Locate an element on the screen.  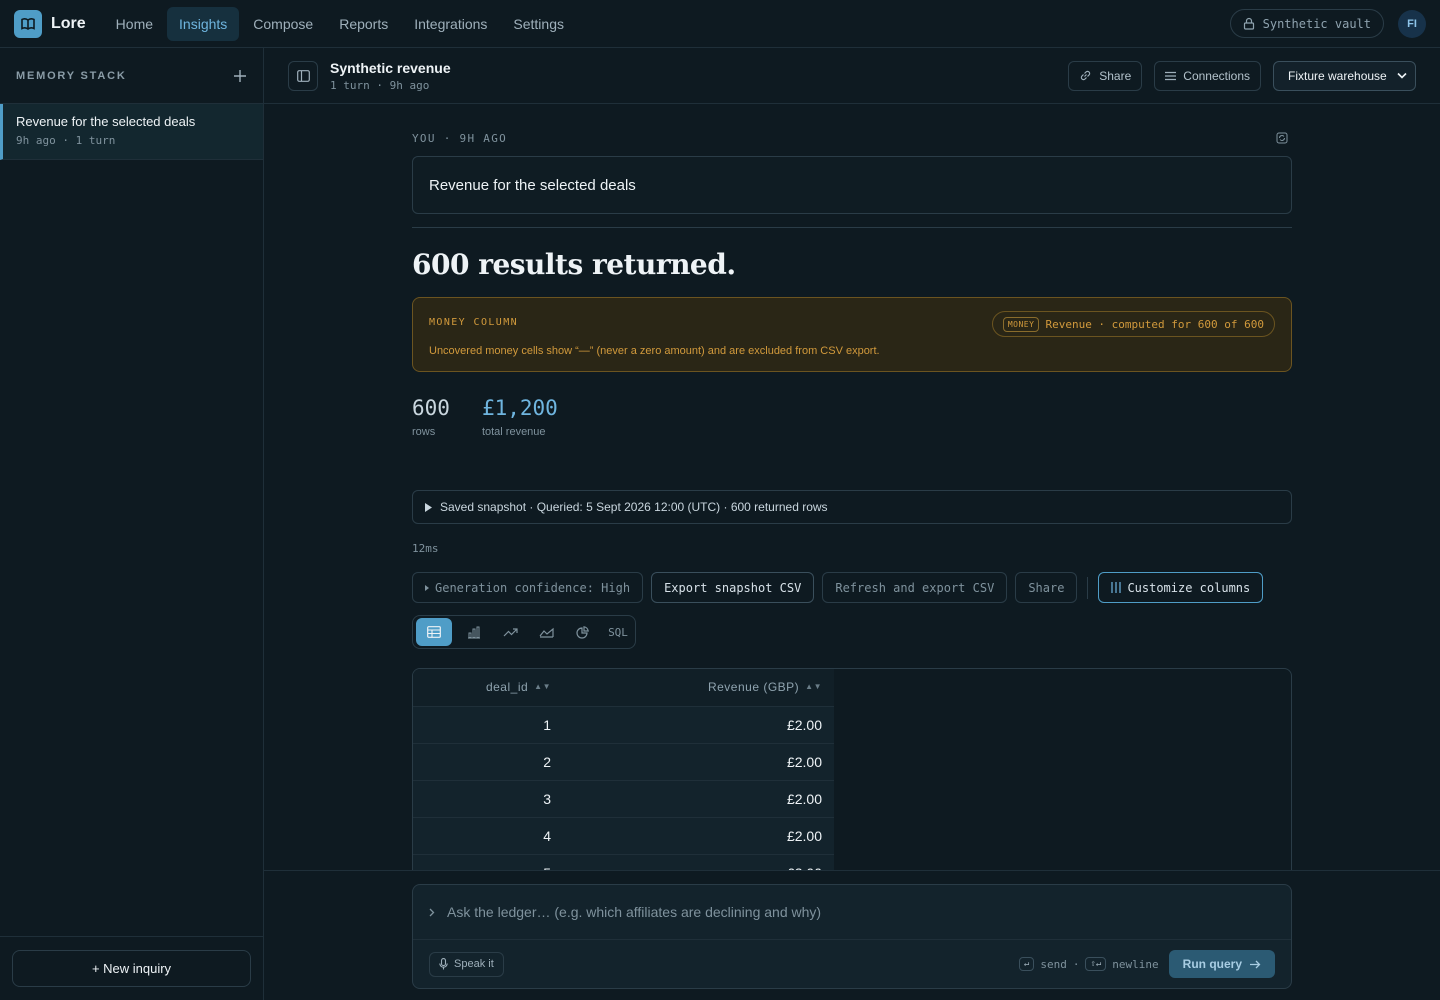
table-row: 2 £2.00 is located at coordinates (623, 762).